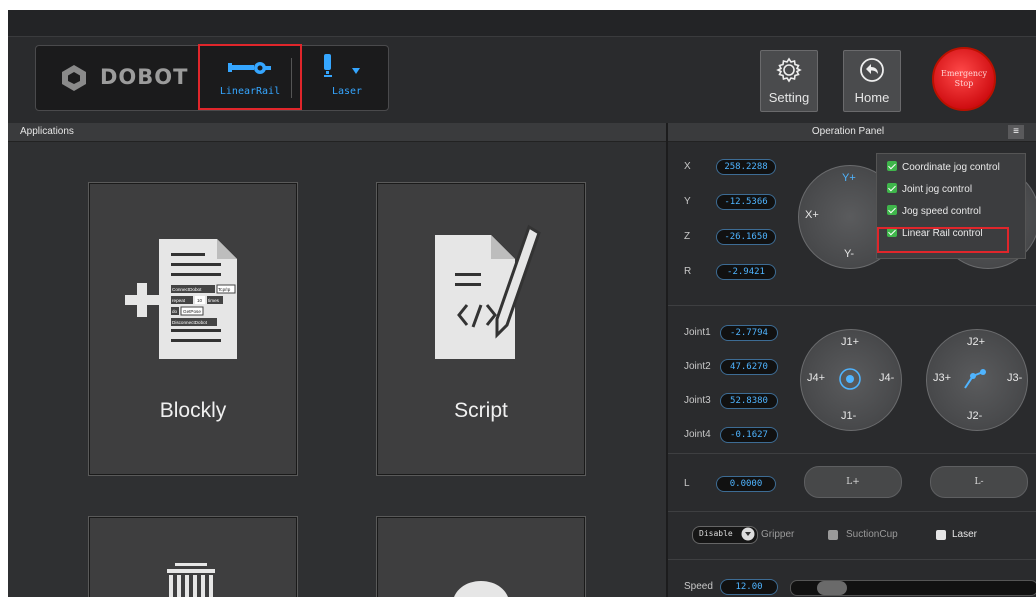  Describe the element at coordinates (746, 167) in the screenshot. I see `coord-value-x: 258.2288` at that location.